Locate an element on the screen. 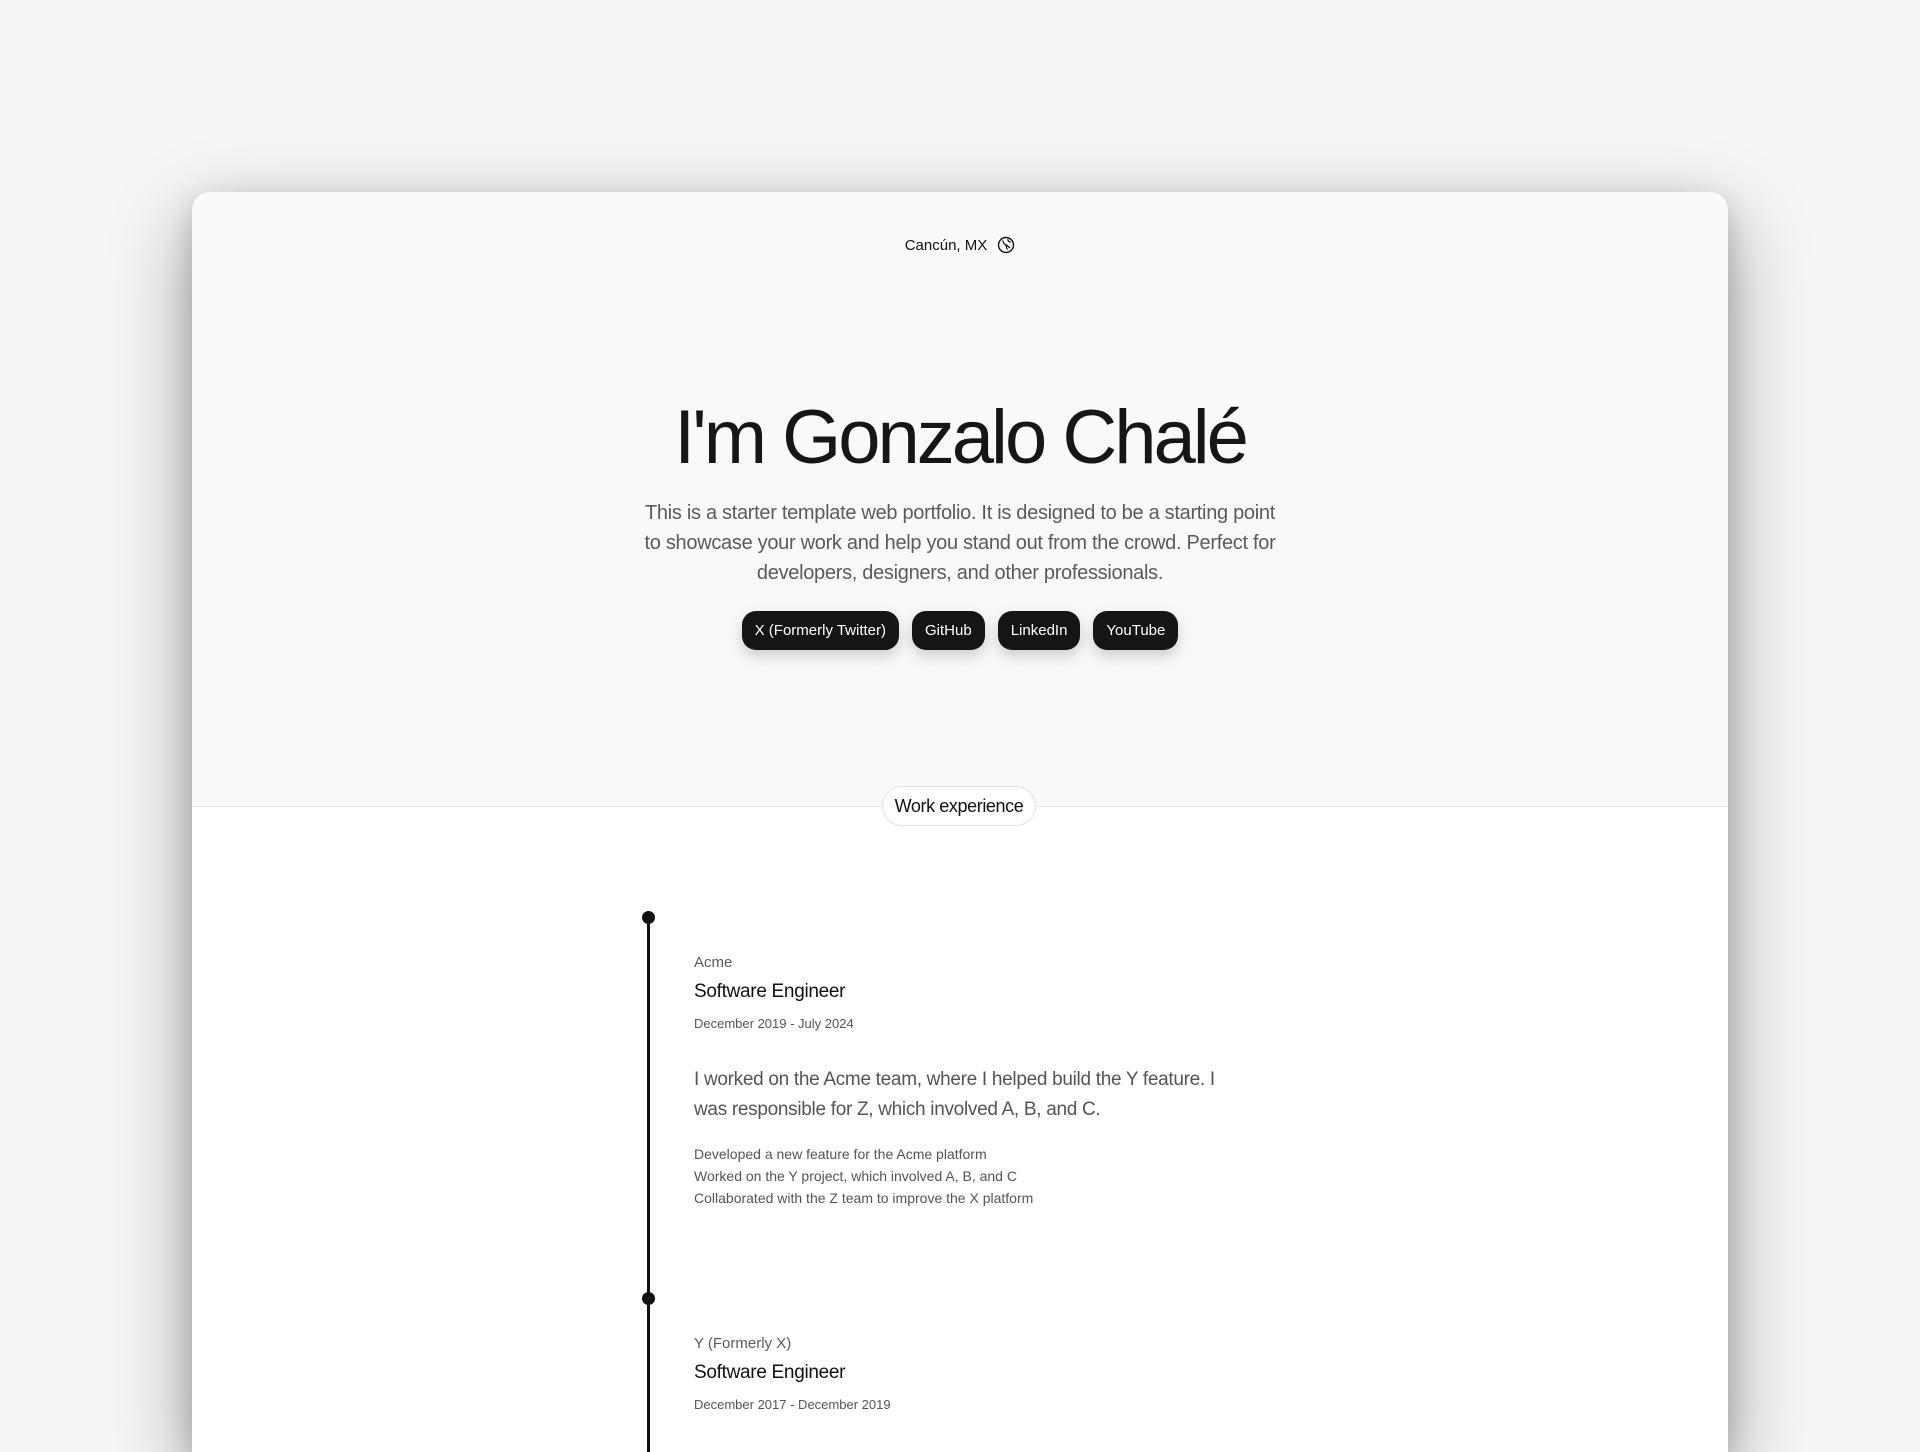 The height and width of the screenshot is (1452, 1920). section-label-work-experience: Work experience is located at coordinates (959, 806).